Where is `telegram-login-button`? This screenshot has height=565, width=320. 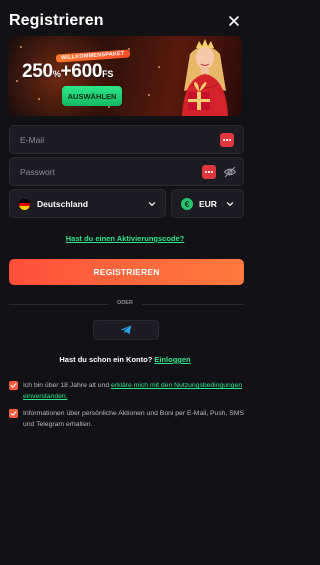
telegram-login-button is located at coordinates (126, 330).